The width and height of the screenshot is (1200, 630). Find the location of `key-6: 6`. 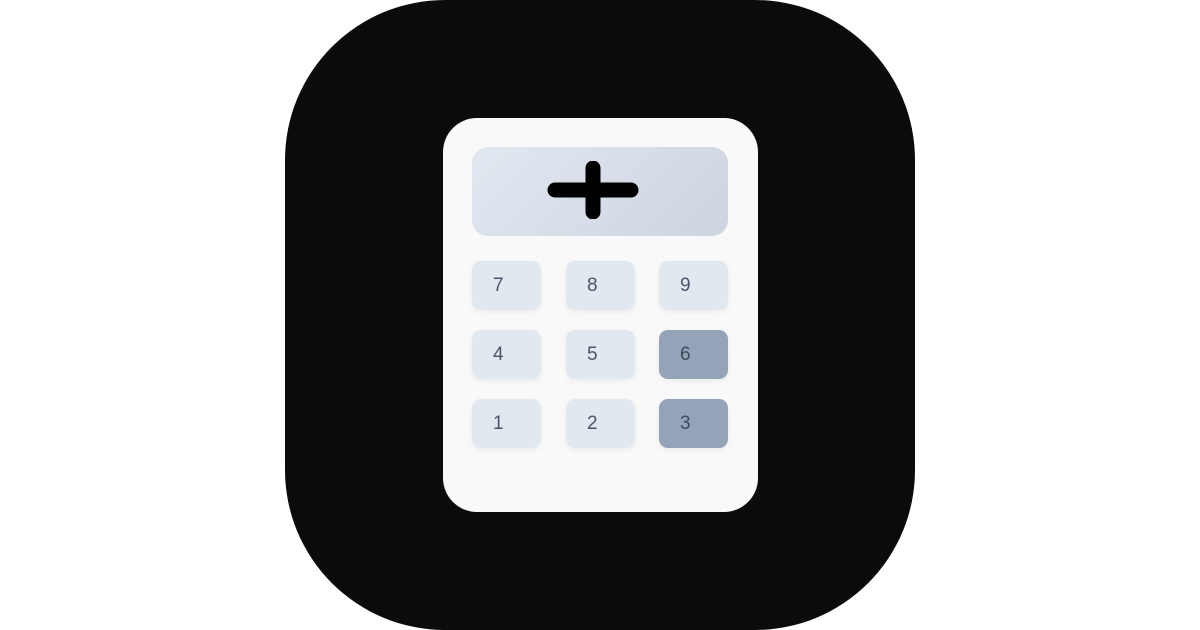

key-6: 6 is located at coordinates (693, 354).